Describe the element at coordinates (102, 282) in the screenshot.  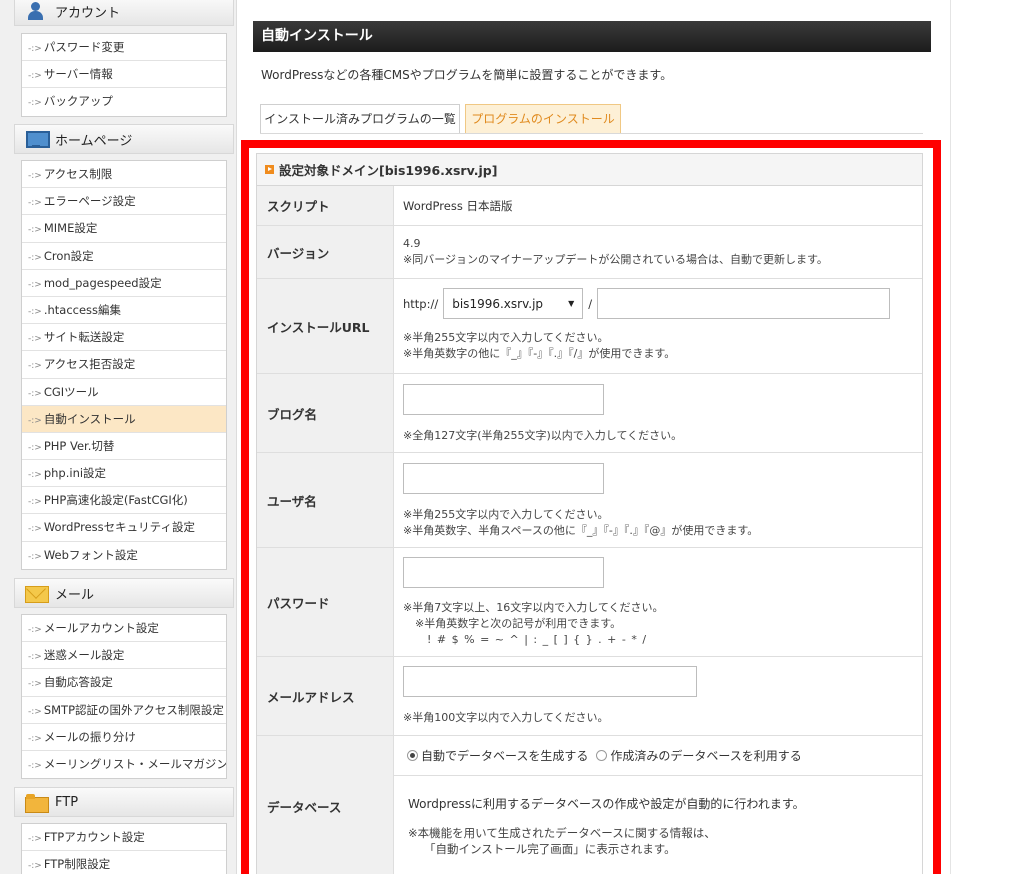
I see `sidebar-item-label: mod_pagespeed設定` at that location.